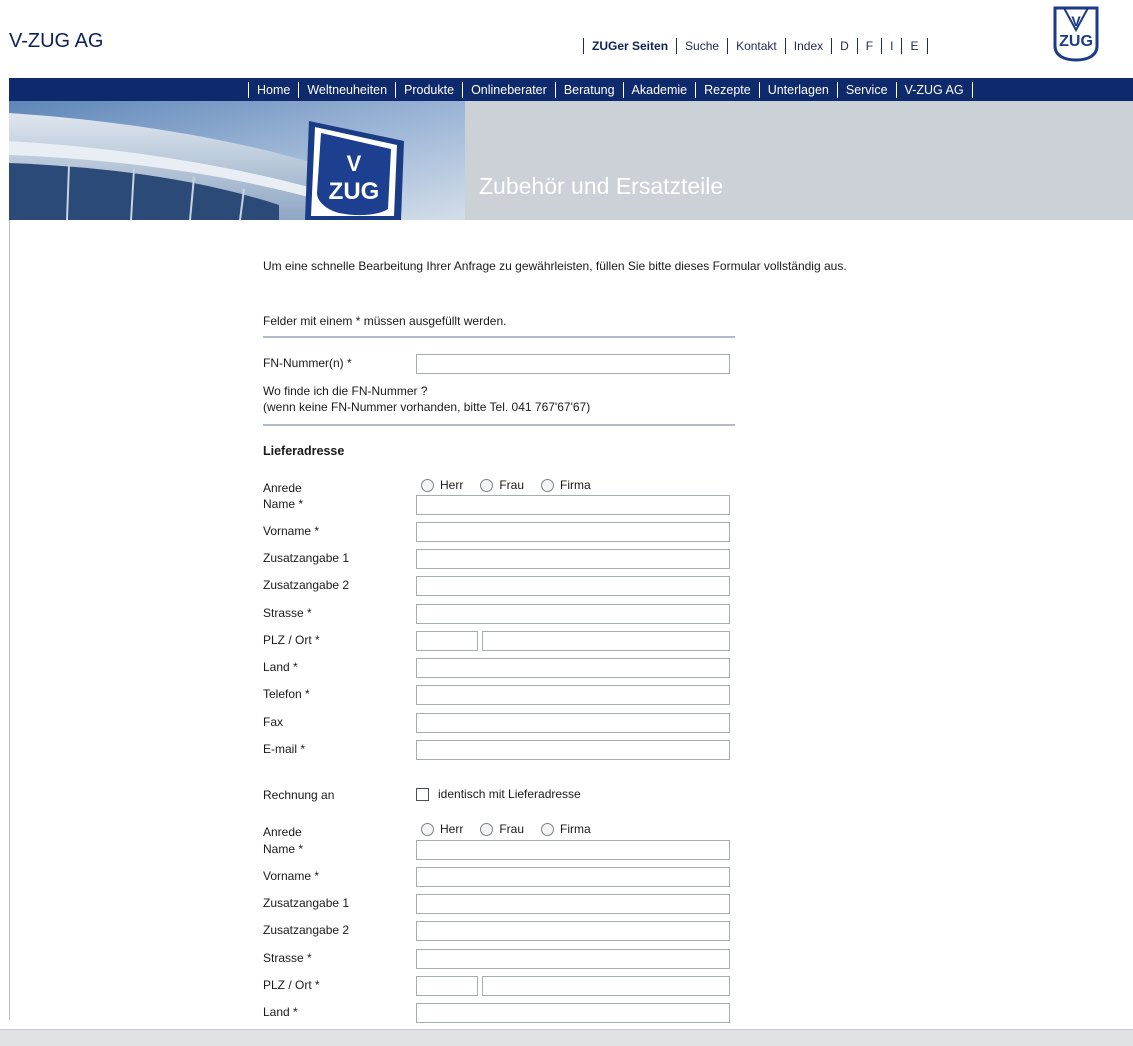 This screenshot has height=1046, width=1133. I want to click on nav-beratung: Beratung, so click(589, 90).